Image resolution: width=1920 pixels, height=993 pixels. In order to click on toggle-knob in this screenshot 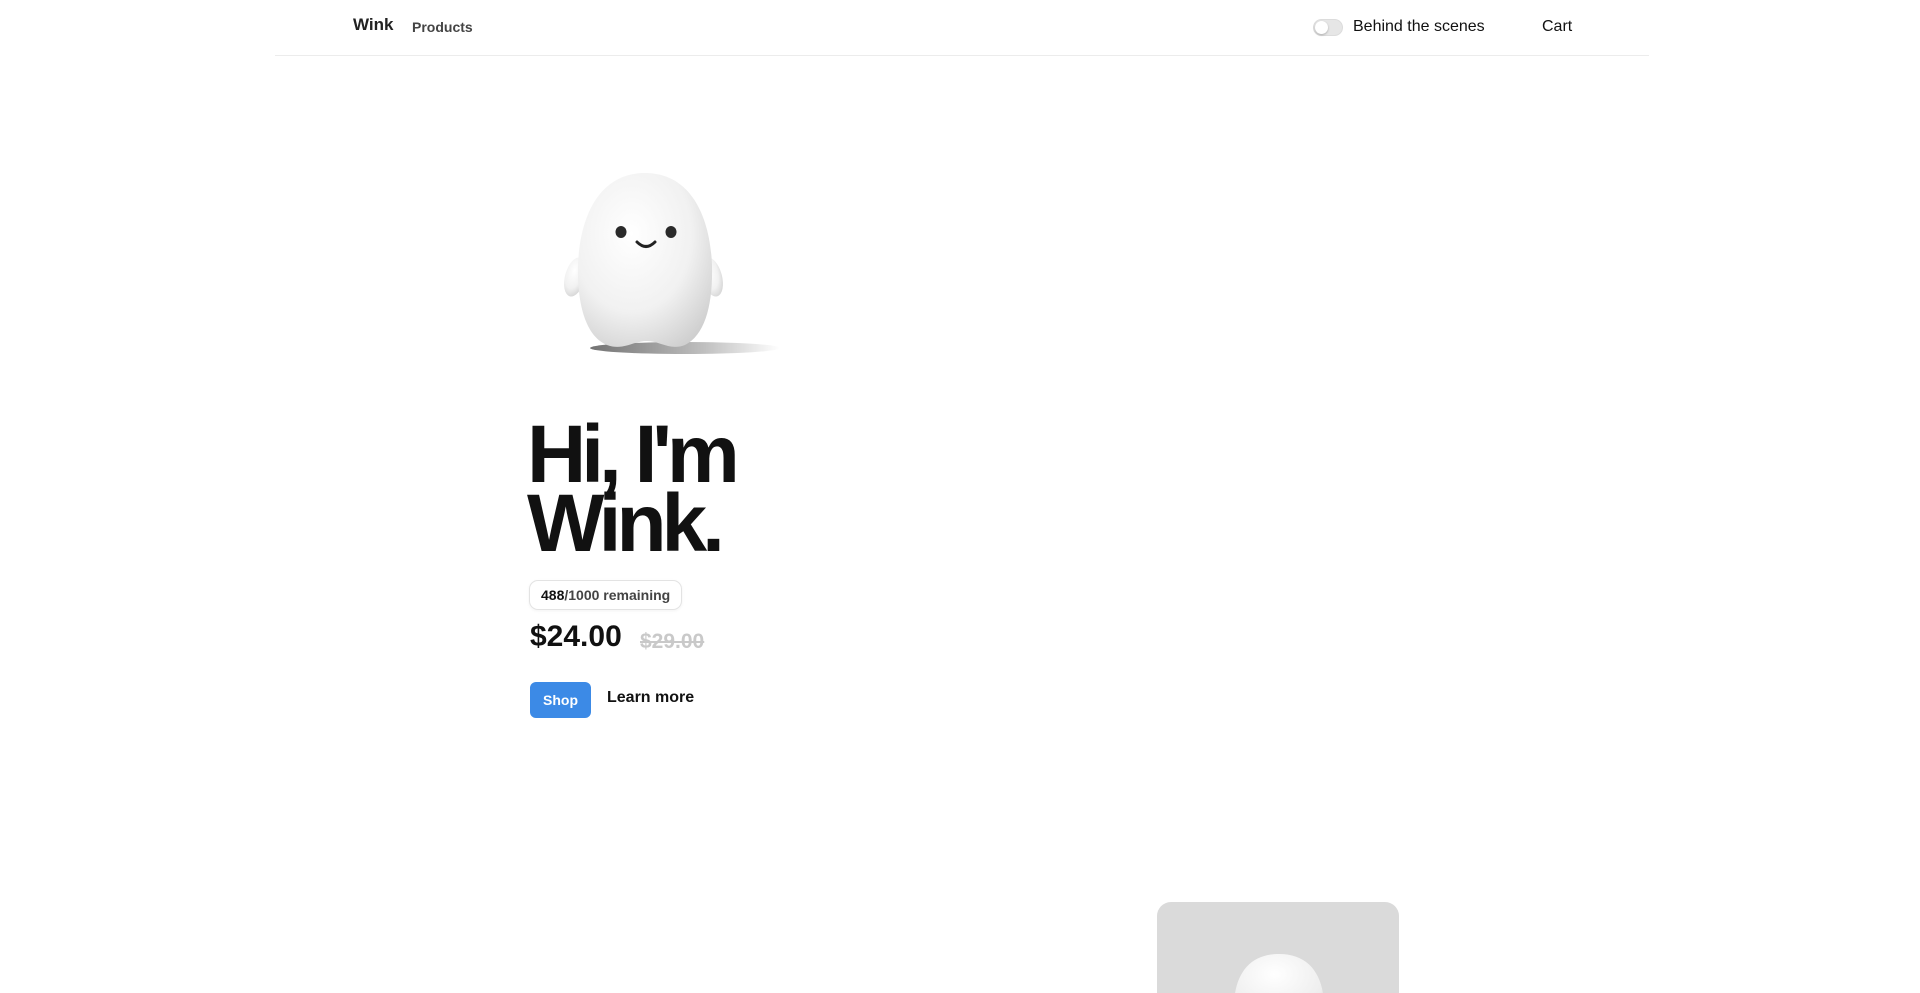, I will do `click(1321, 27)`.